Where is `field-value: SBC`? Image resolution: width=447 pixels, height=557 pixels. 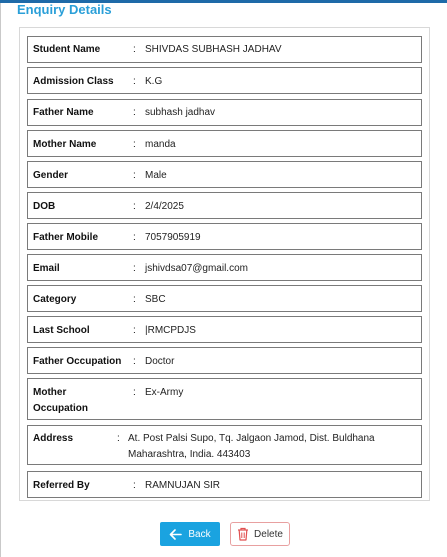 field-value: SBC is located at coordinates (155, 299).